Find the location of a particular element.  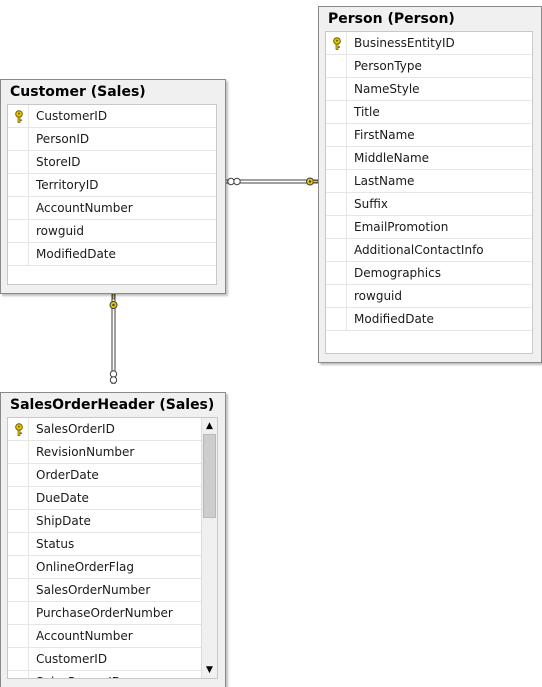

column-row: PurchaseOrderNumber is located at coordinates (104, 613).